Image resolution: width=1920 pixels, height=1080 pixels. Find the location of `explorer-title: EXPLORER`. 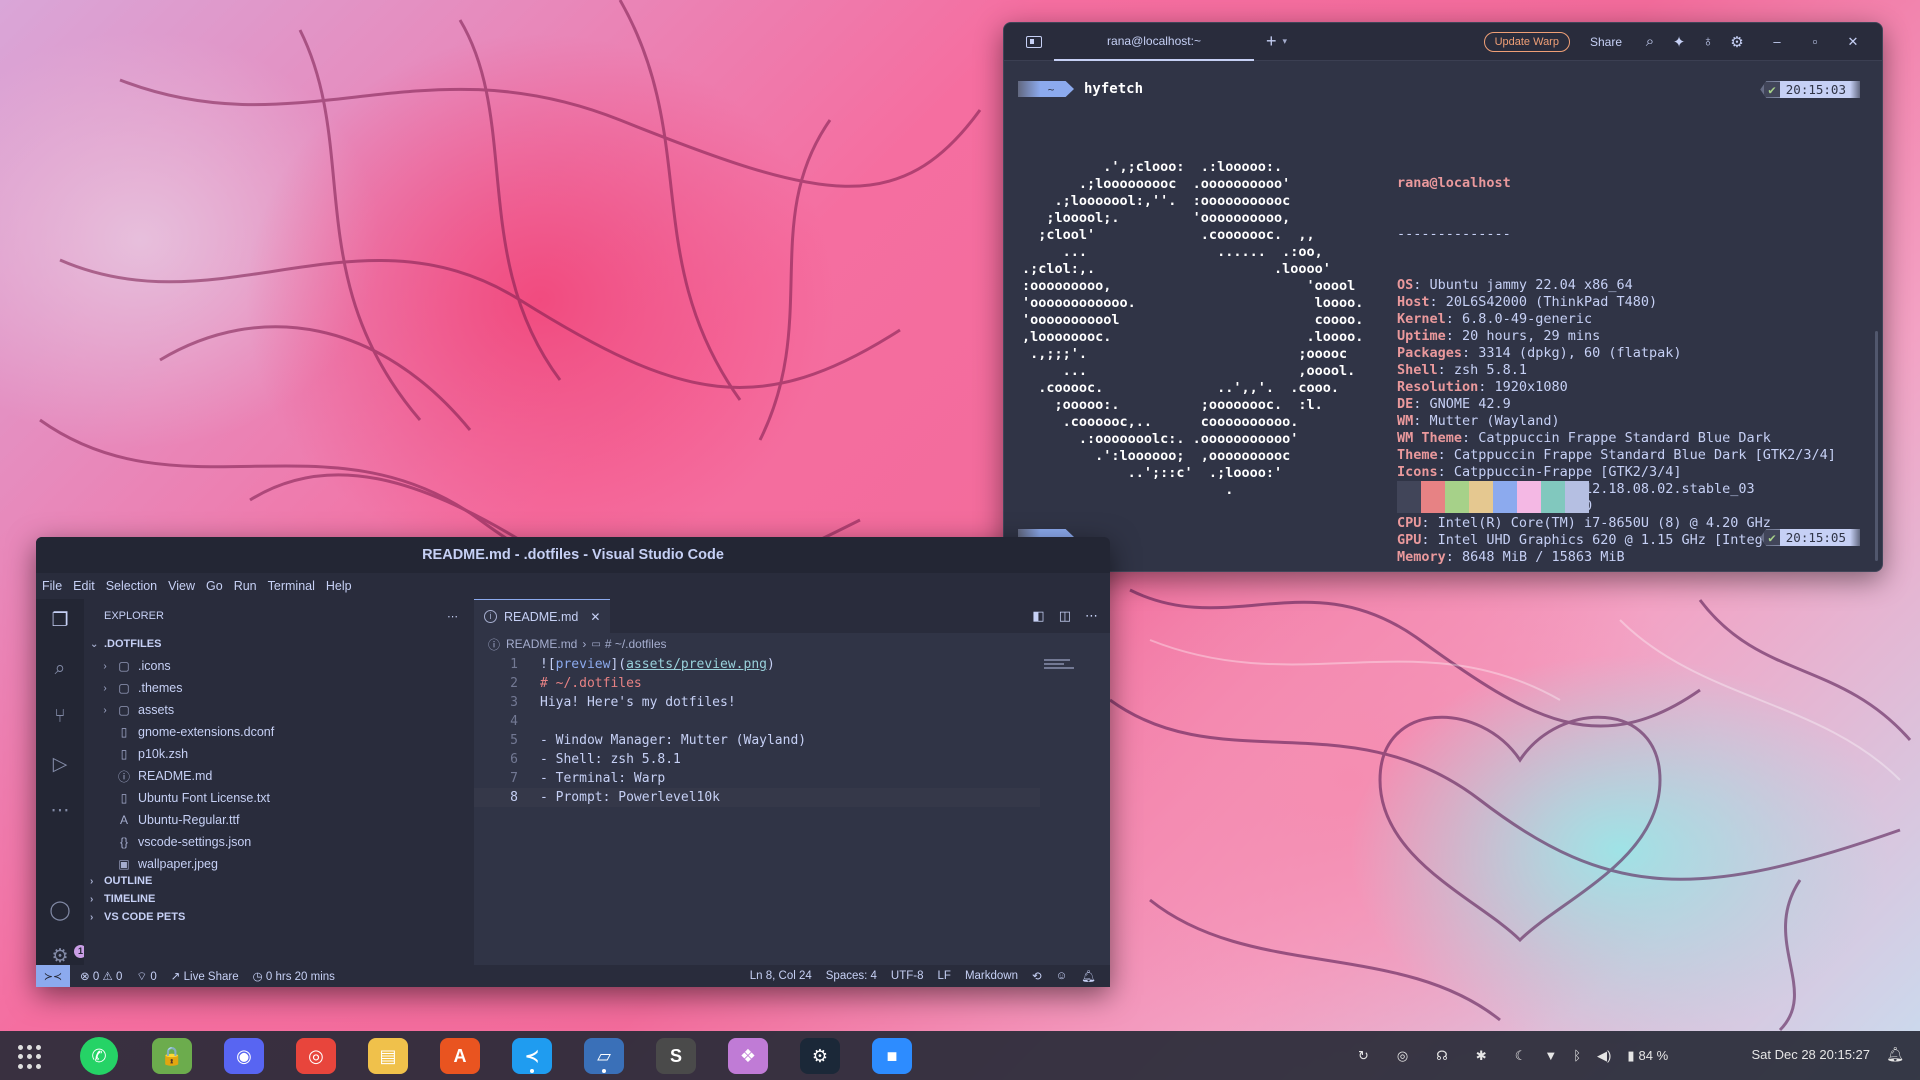

explorer-title: EXPLORER is located at coordinates (134, 616).